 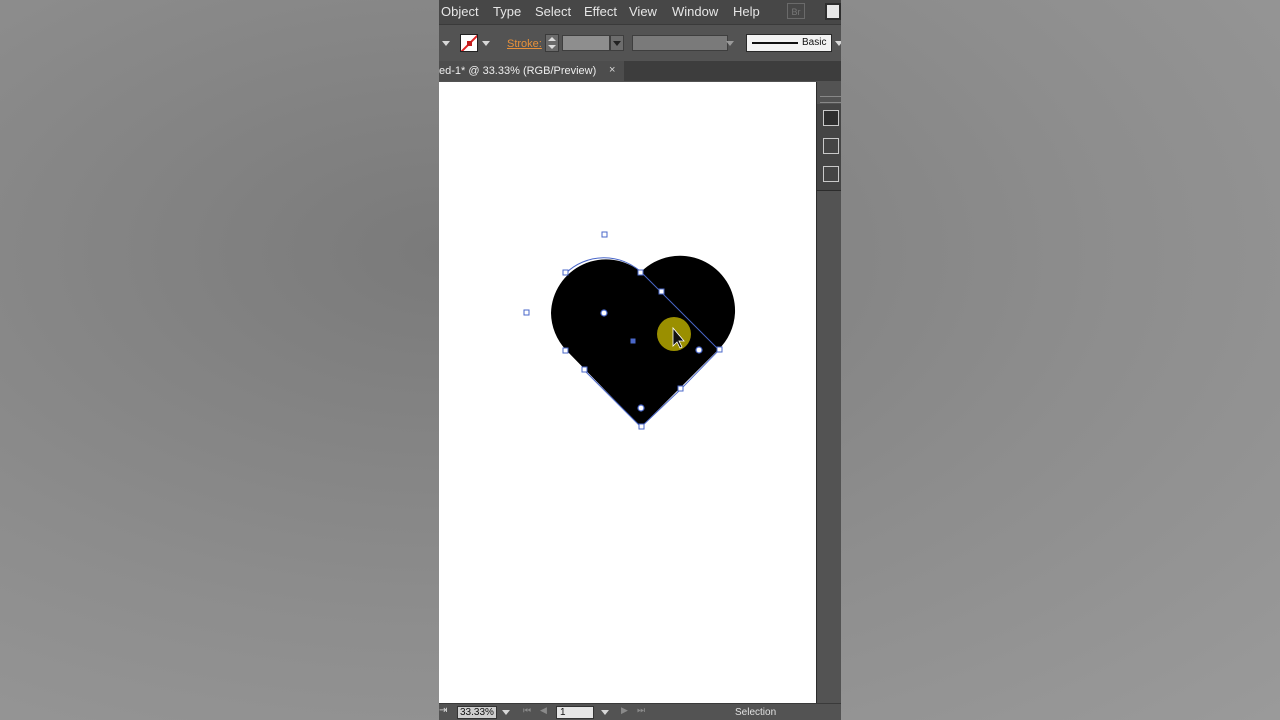 I want to click on stroke-label: Stroke:, so click(x=524, y=44).